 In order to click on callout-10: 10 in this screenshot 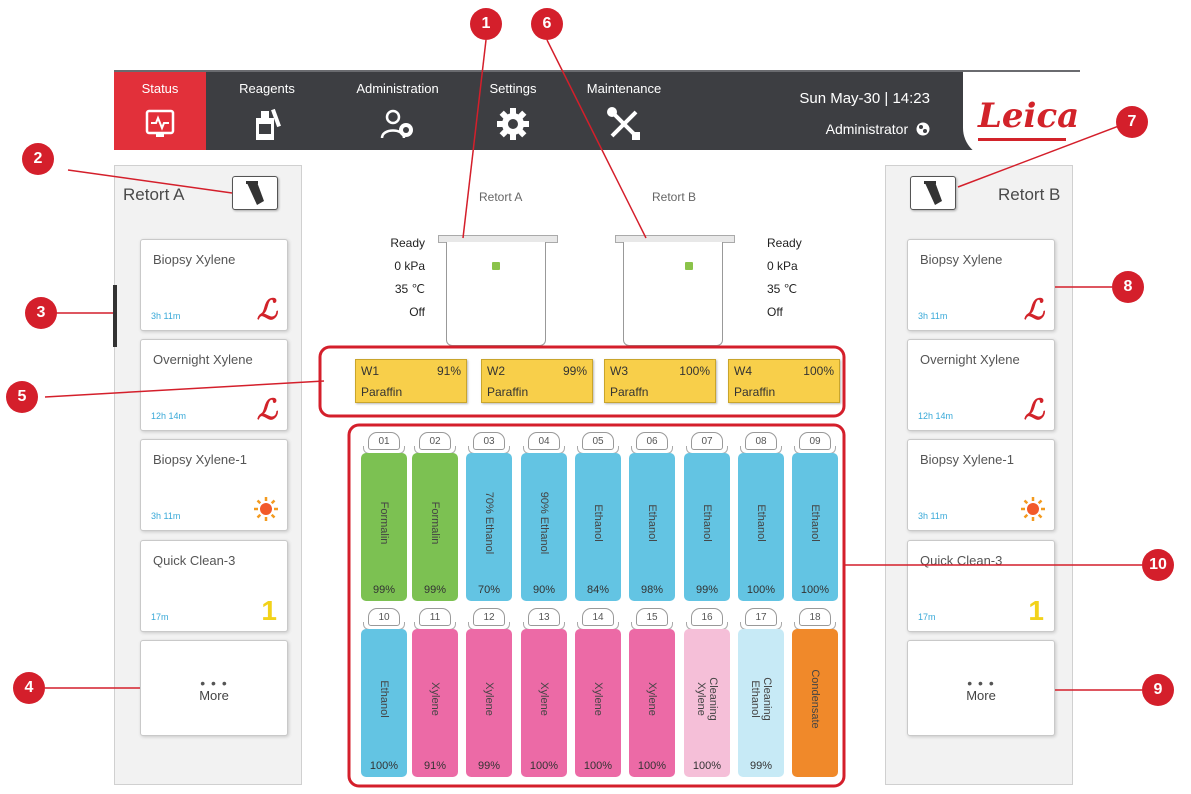, I will do `click(1158, 565)`.